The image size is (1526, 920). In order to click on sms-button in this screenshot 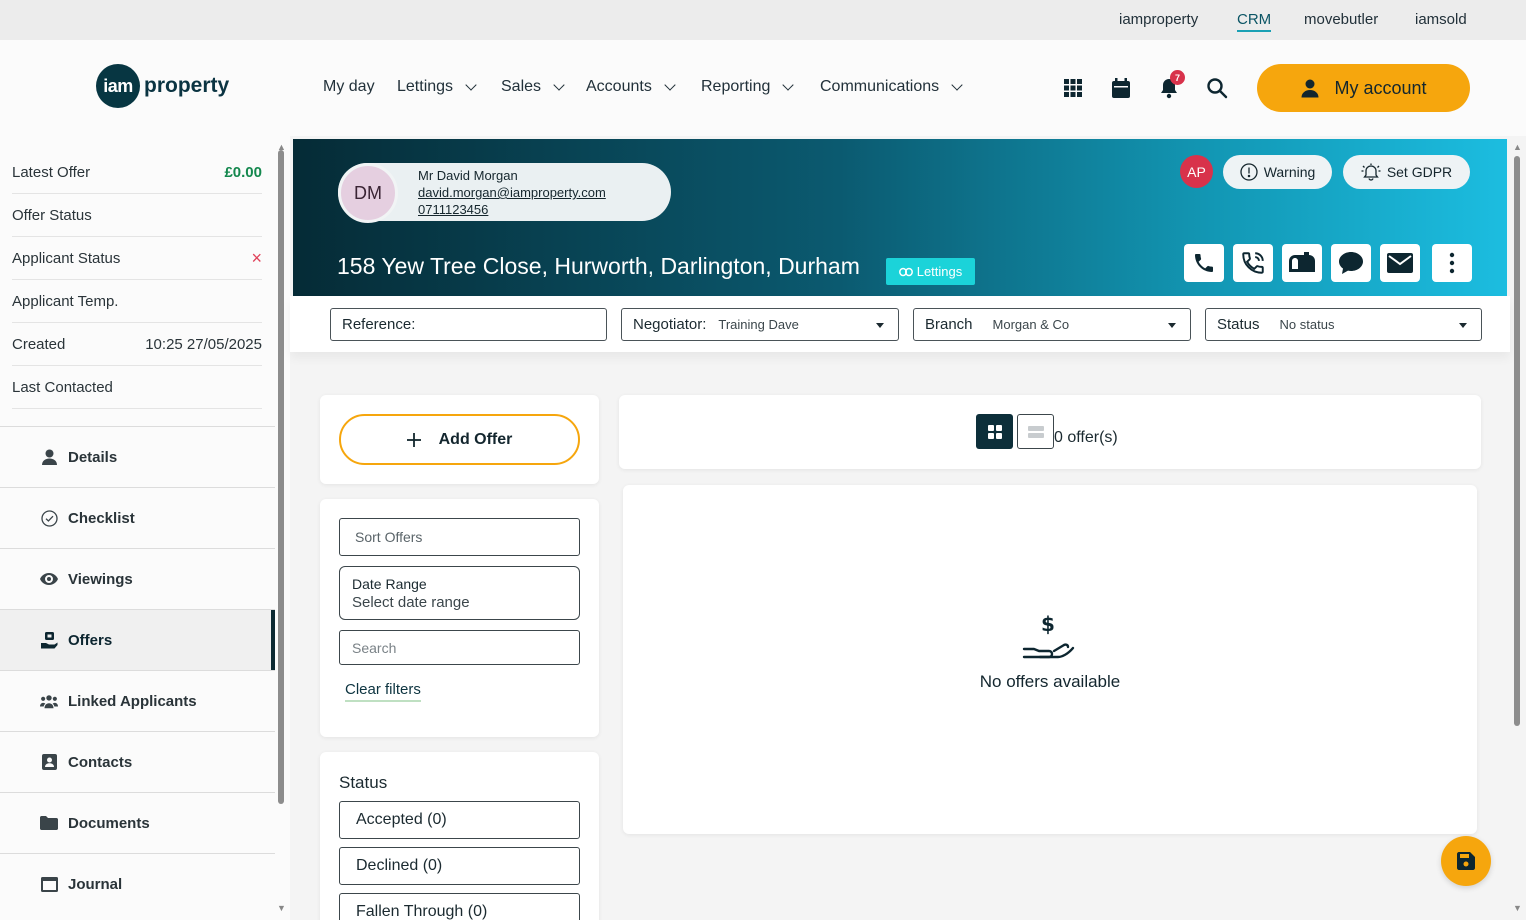, I will do `click(1351, 263)`.